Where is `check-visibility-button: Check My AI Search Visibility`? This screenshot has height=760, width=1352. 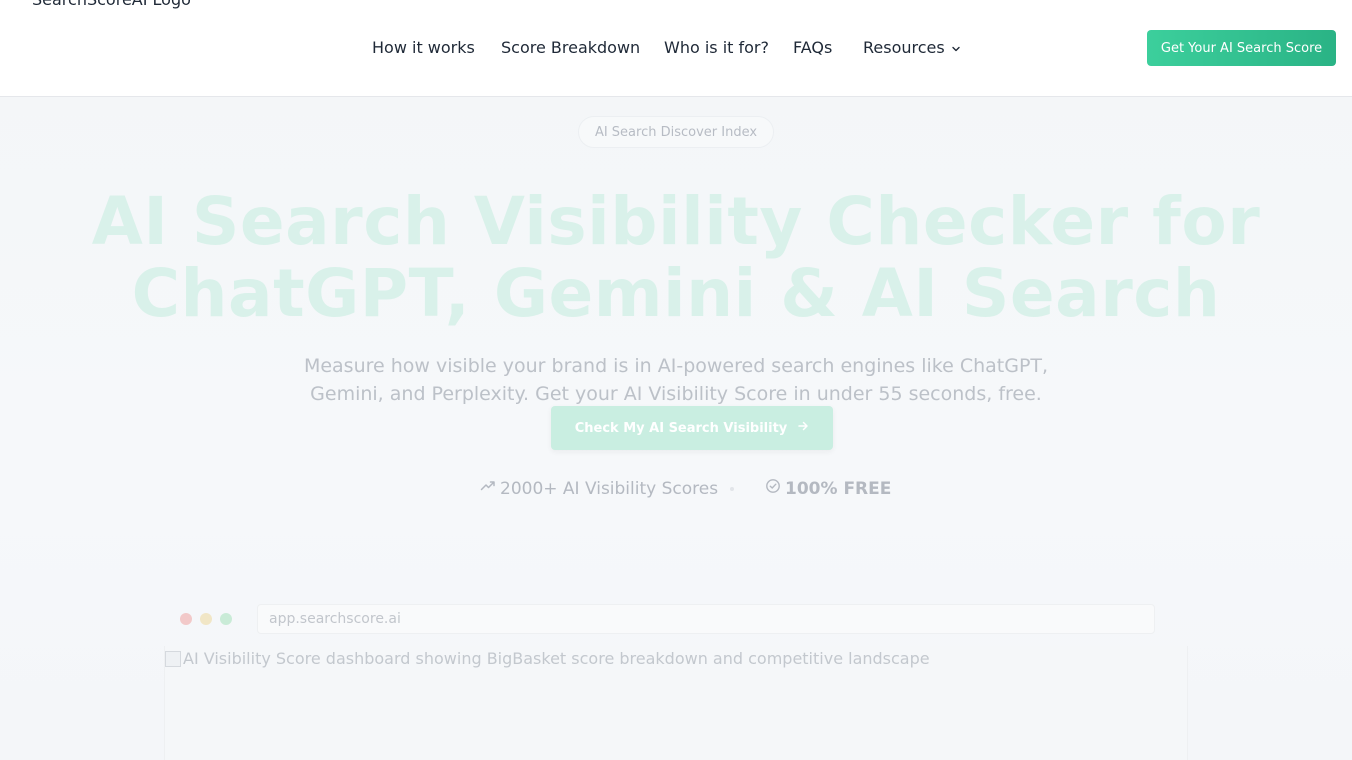
check-visibility-button: Check My AI Search Visibility is located at coordinates (692, 428).